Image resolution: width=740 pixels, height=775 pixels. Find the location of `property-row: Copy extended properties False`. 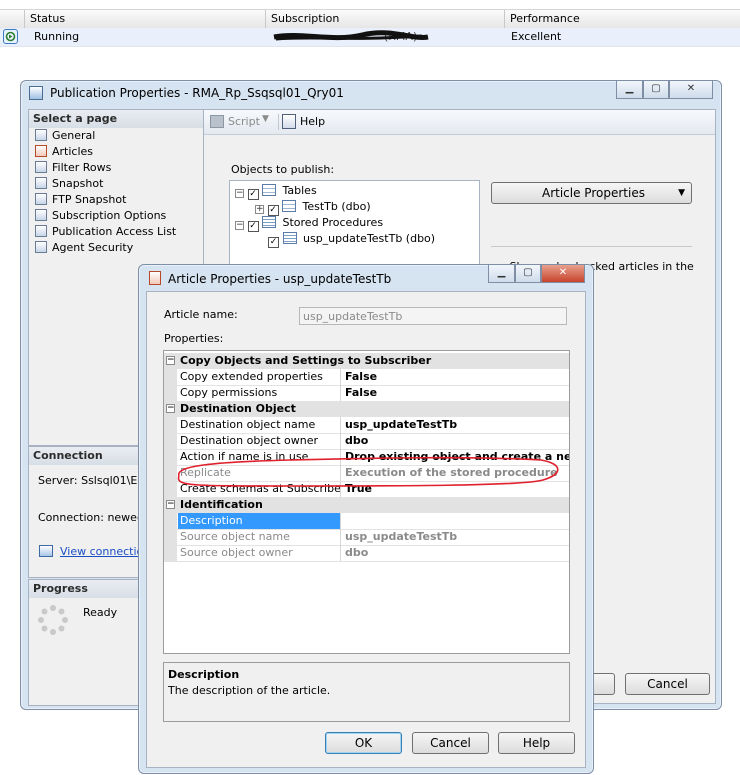

property-row: Copy extended properties False is located at coordinates (366, 377).